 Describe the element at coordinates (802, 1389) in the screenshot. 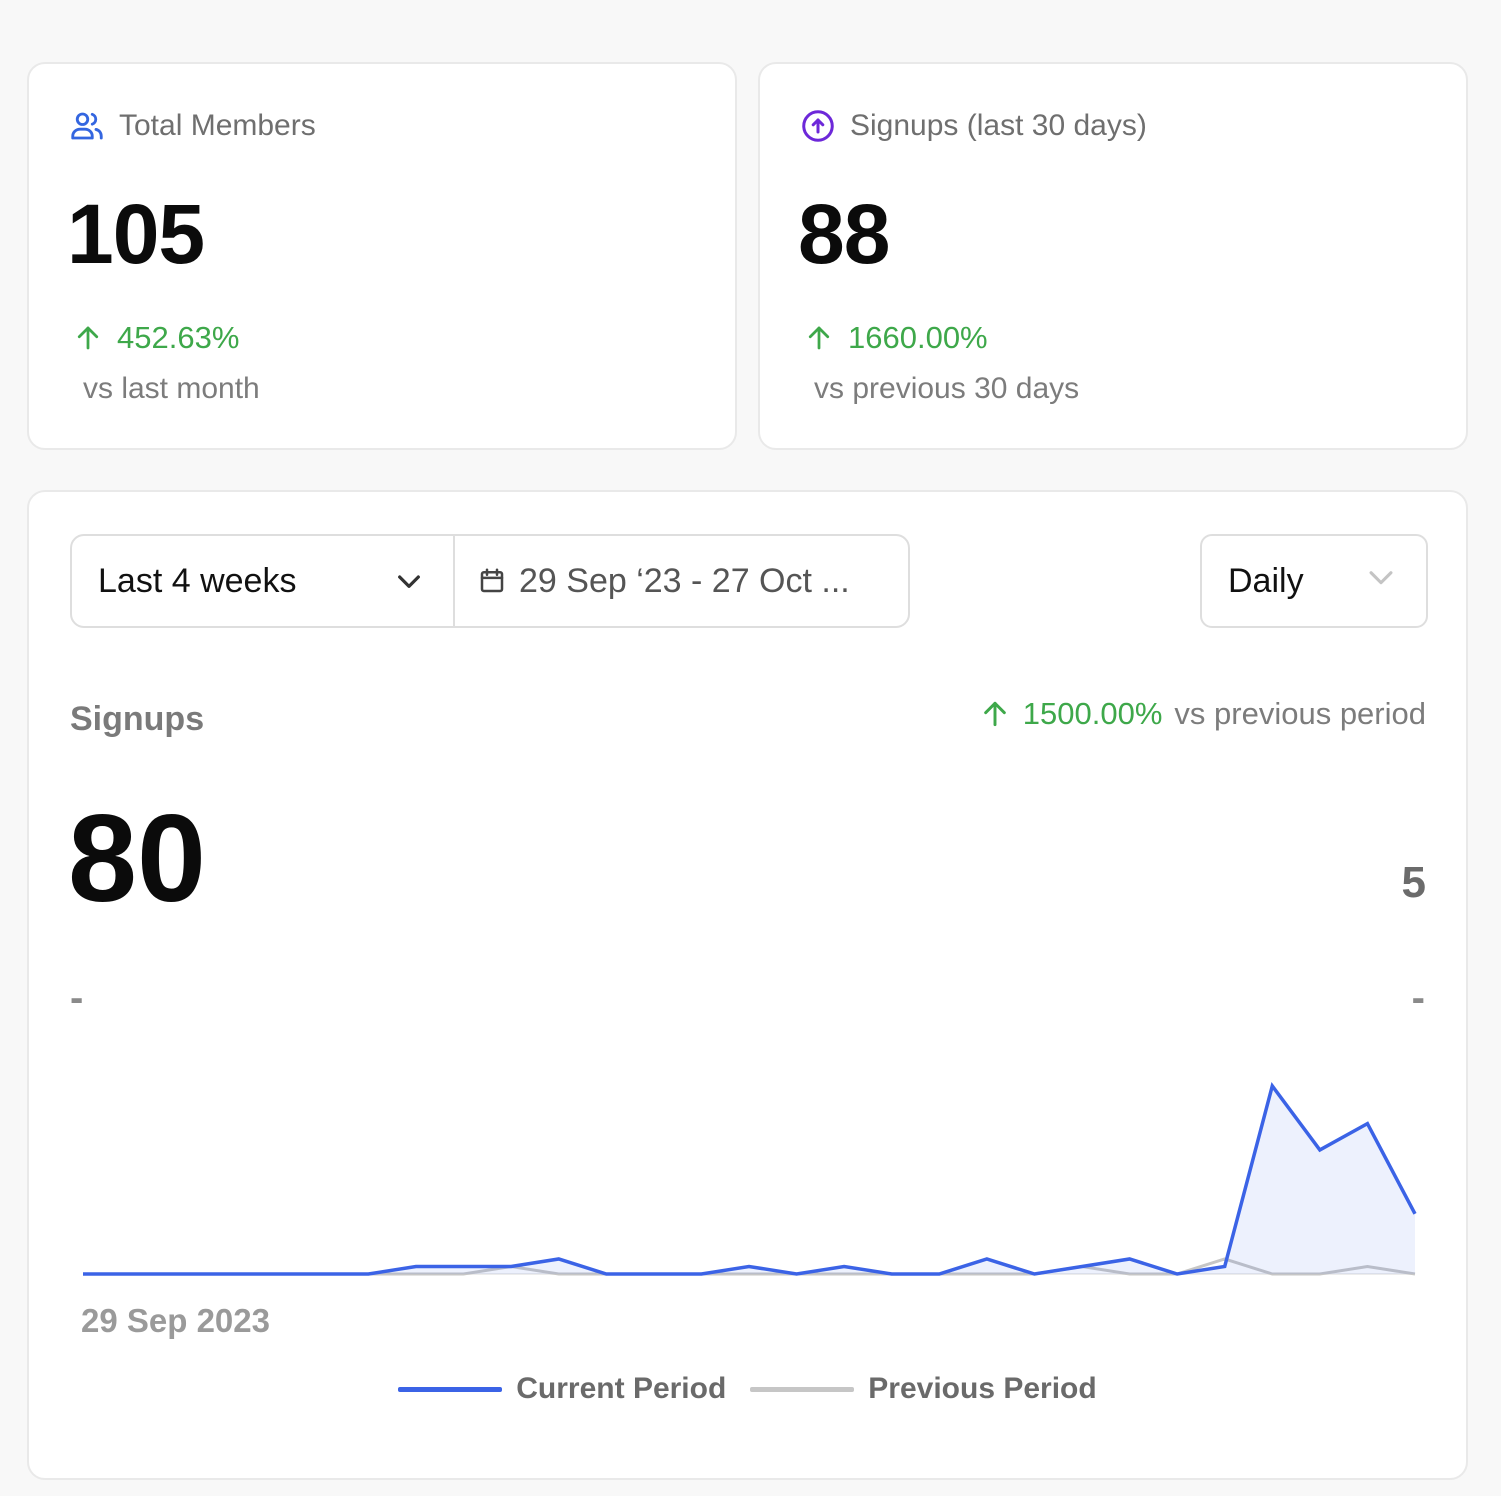

I see `legend-swatch-previous` at that location.